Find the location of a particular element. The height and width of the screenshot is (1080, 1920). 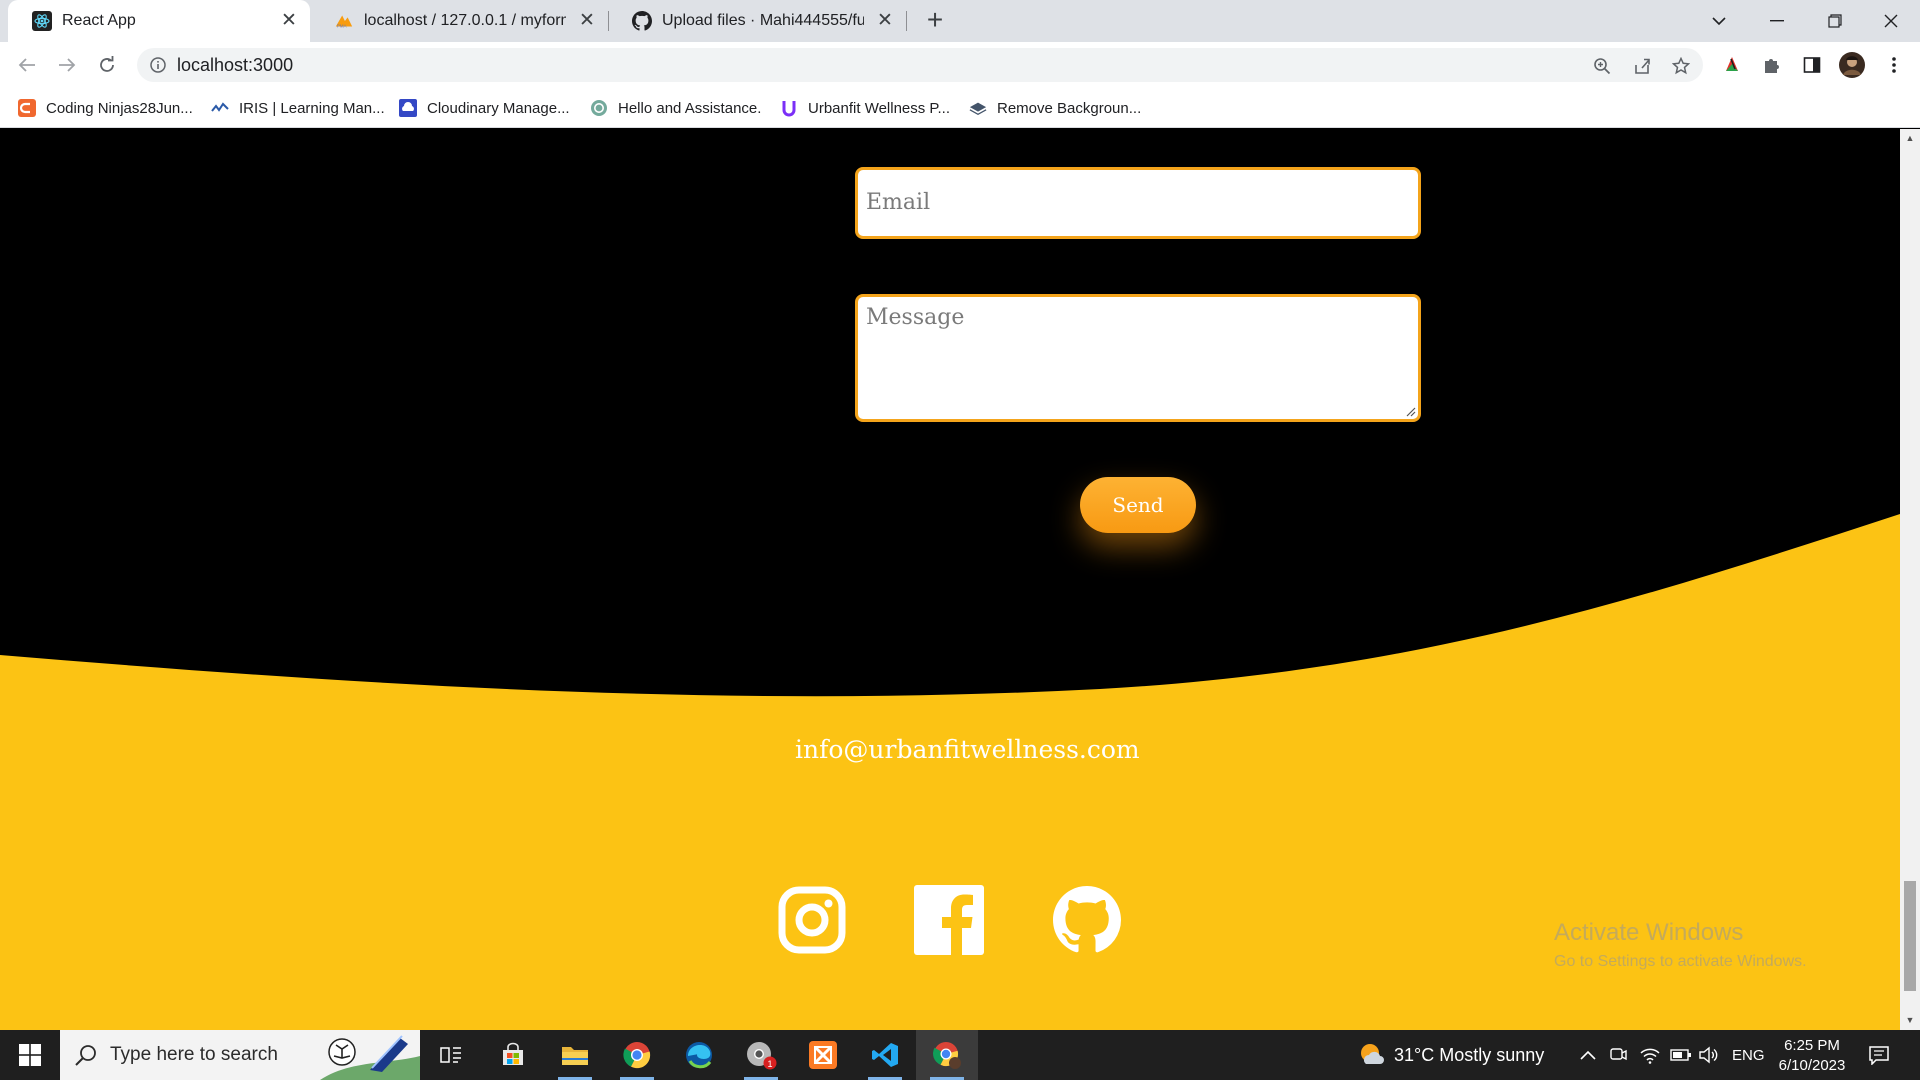

search-placeholder: Type here to search is located at coordinates (194, 1054).